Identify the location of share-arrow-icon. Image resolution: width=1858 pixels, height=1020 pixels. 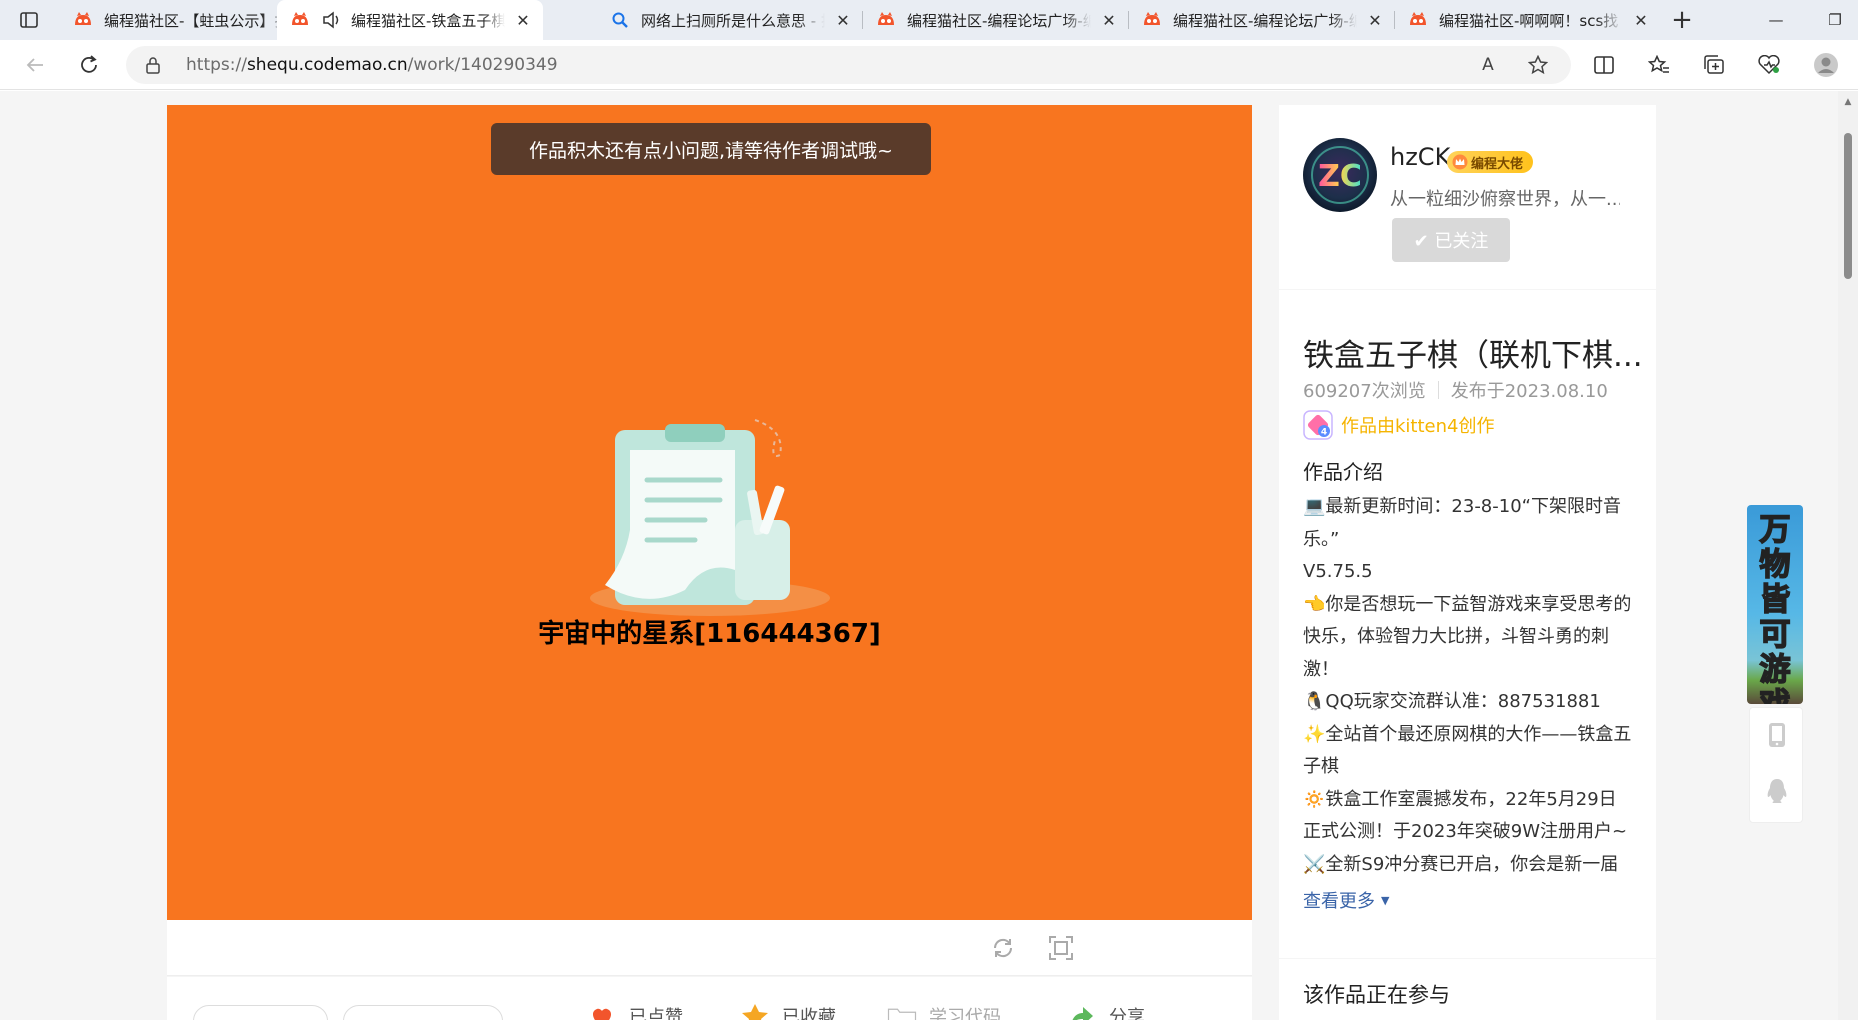
(1082, 1011).